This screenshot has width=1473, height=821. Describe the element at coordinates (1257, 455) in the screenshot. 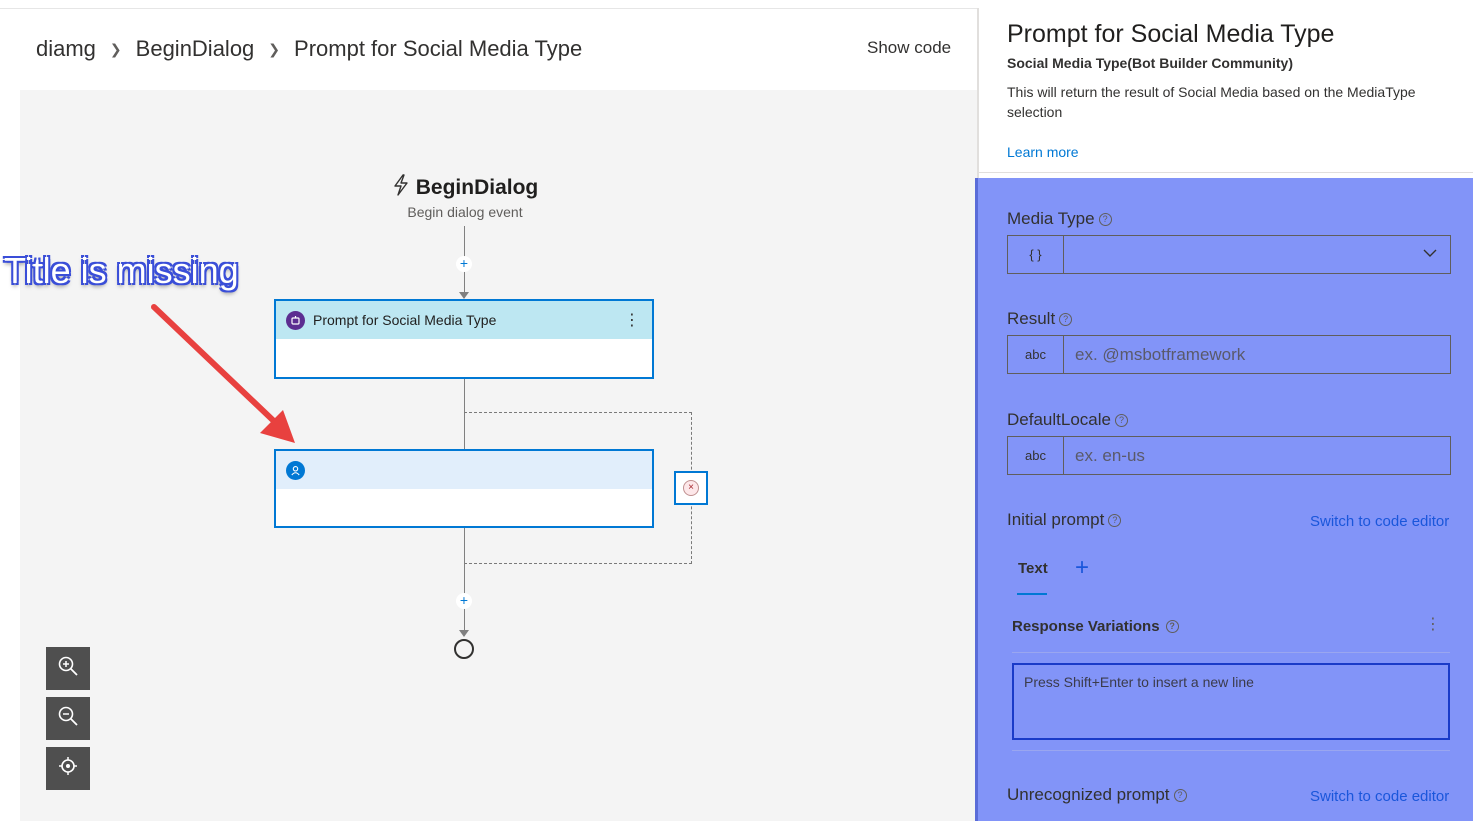

I see `default-locale-input: ex. en-us` at that location.